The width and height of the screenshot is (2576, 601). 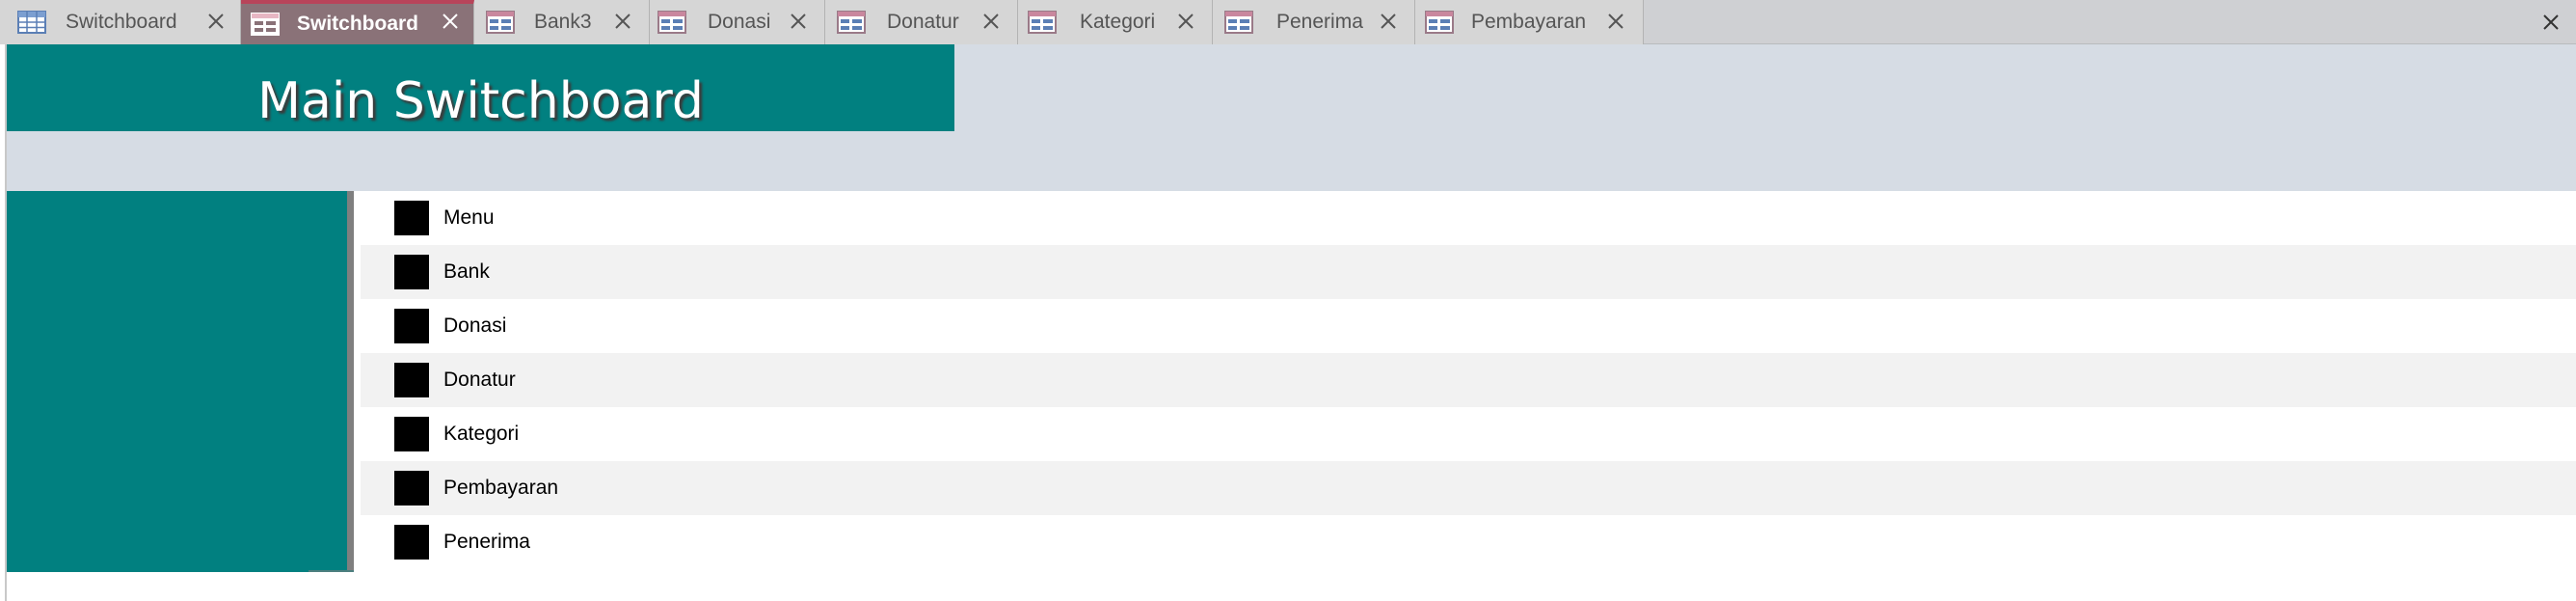 What do you see at coordinates (1469, 434) in the screenshot?
I see `menu-item-kategori: Kategori` at bounding box center [1469, 434].